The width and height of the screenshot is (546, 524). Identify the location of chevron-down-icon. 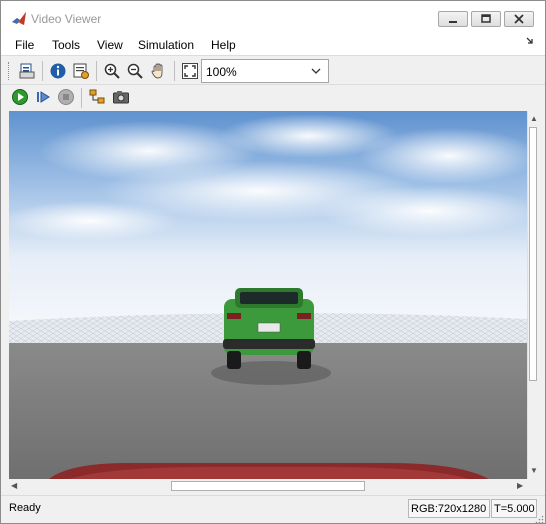
(316, 72).